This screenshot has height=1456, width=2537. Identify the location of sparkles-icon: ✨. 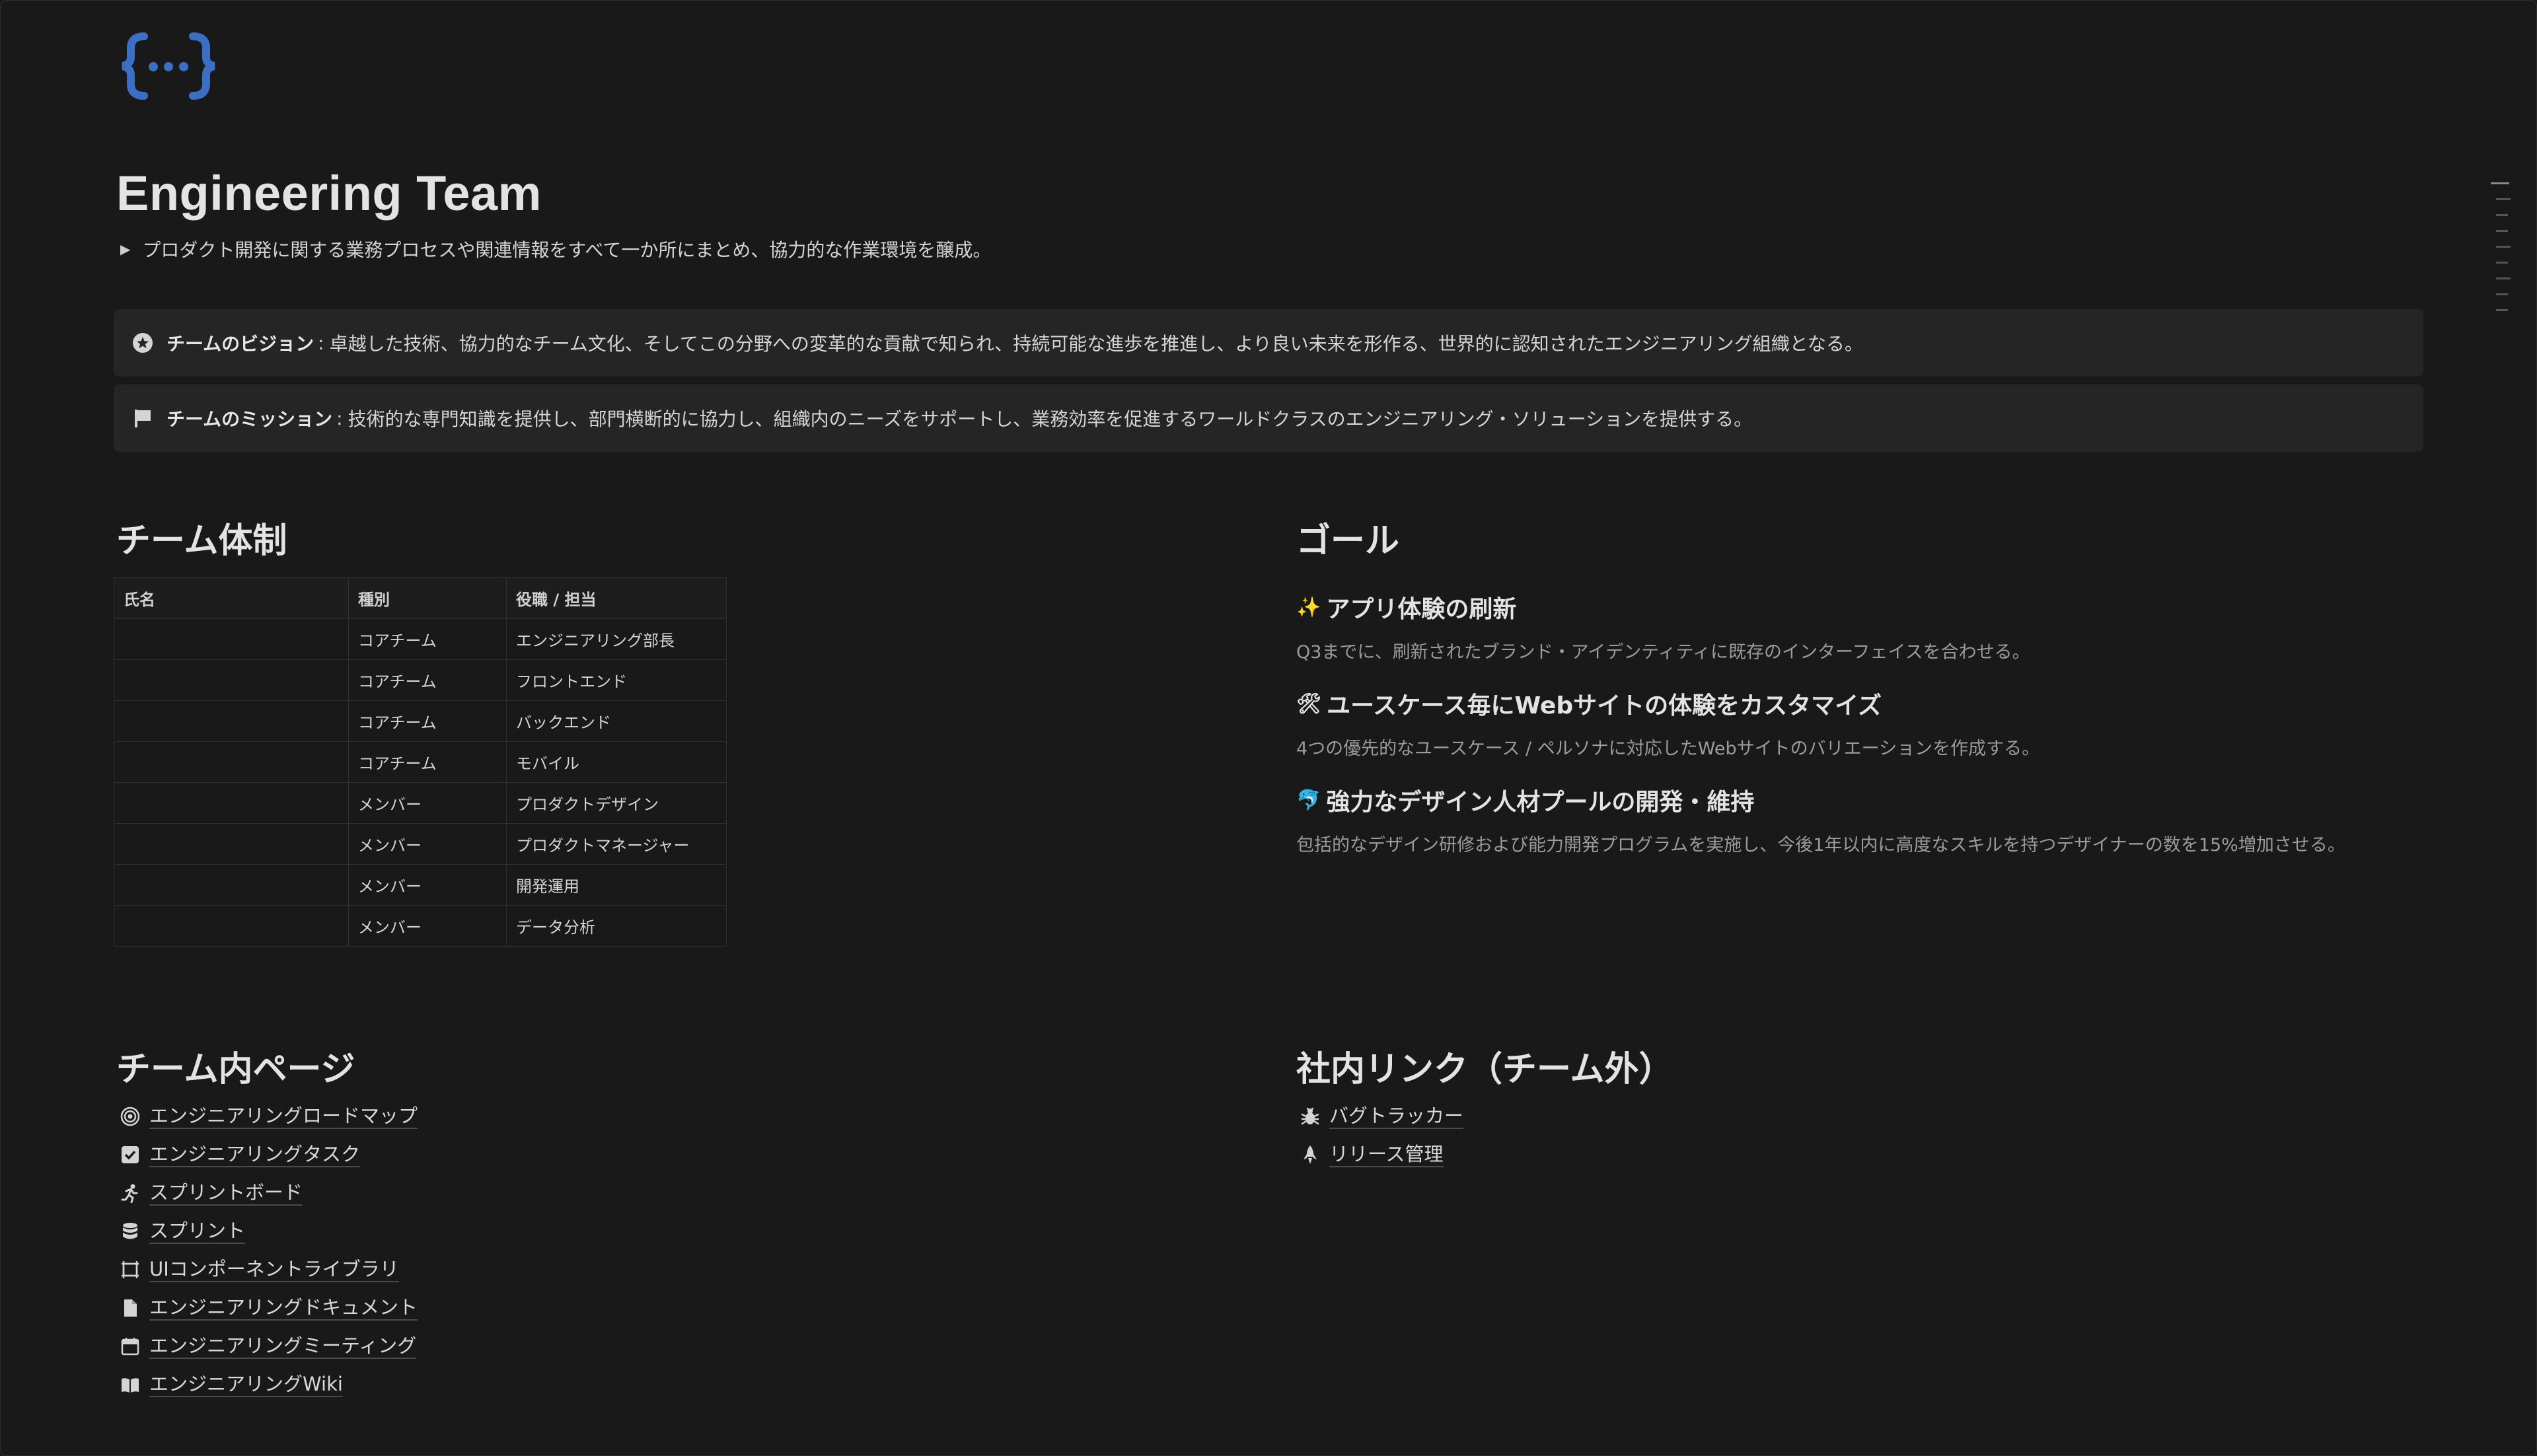
(1308, 607).